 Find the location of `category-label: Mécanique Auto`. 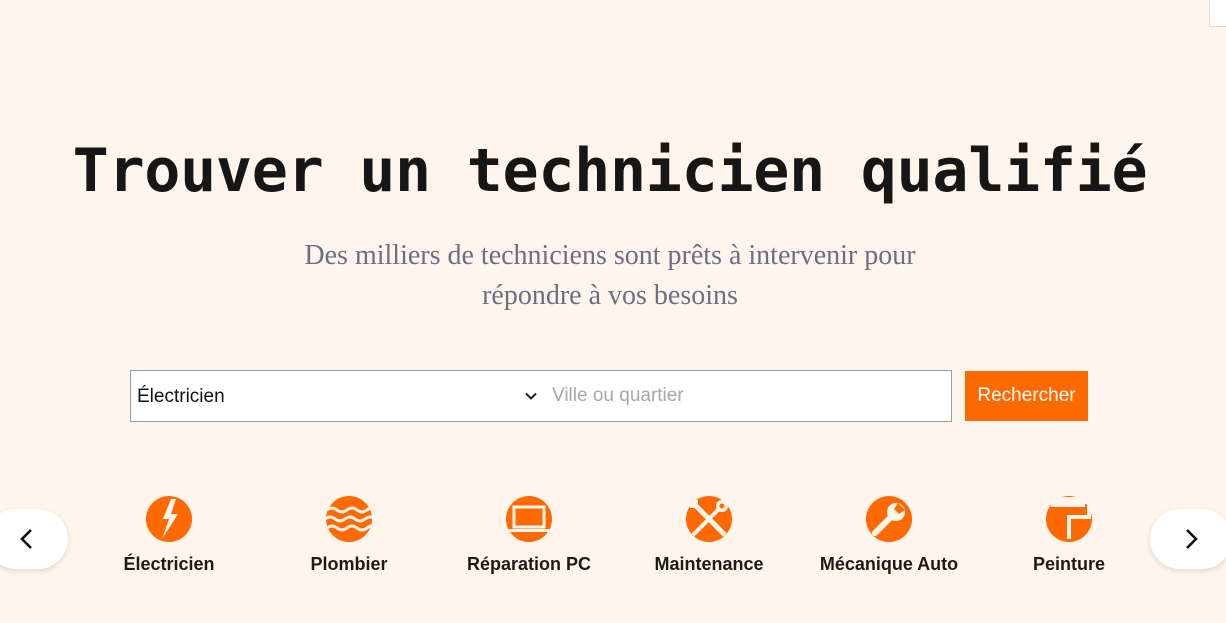

category-label: Mécanique Auto is located at coordinates (889, 564).